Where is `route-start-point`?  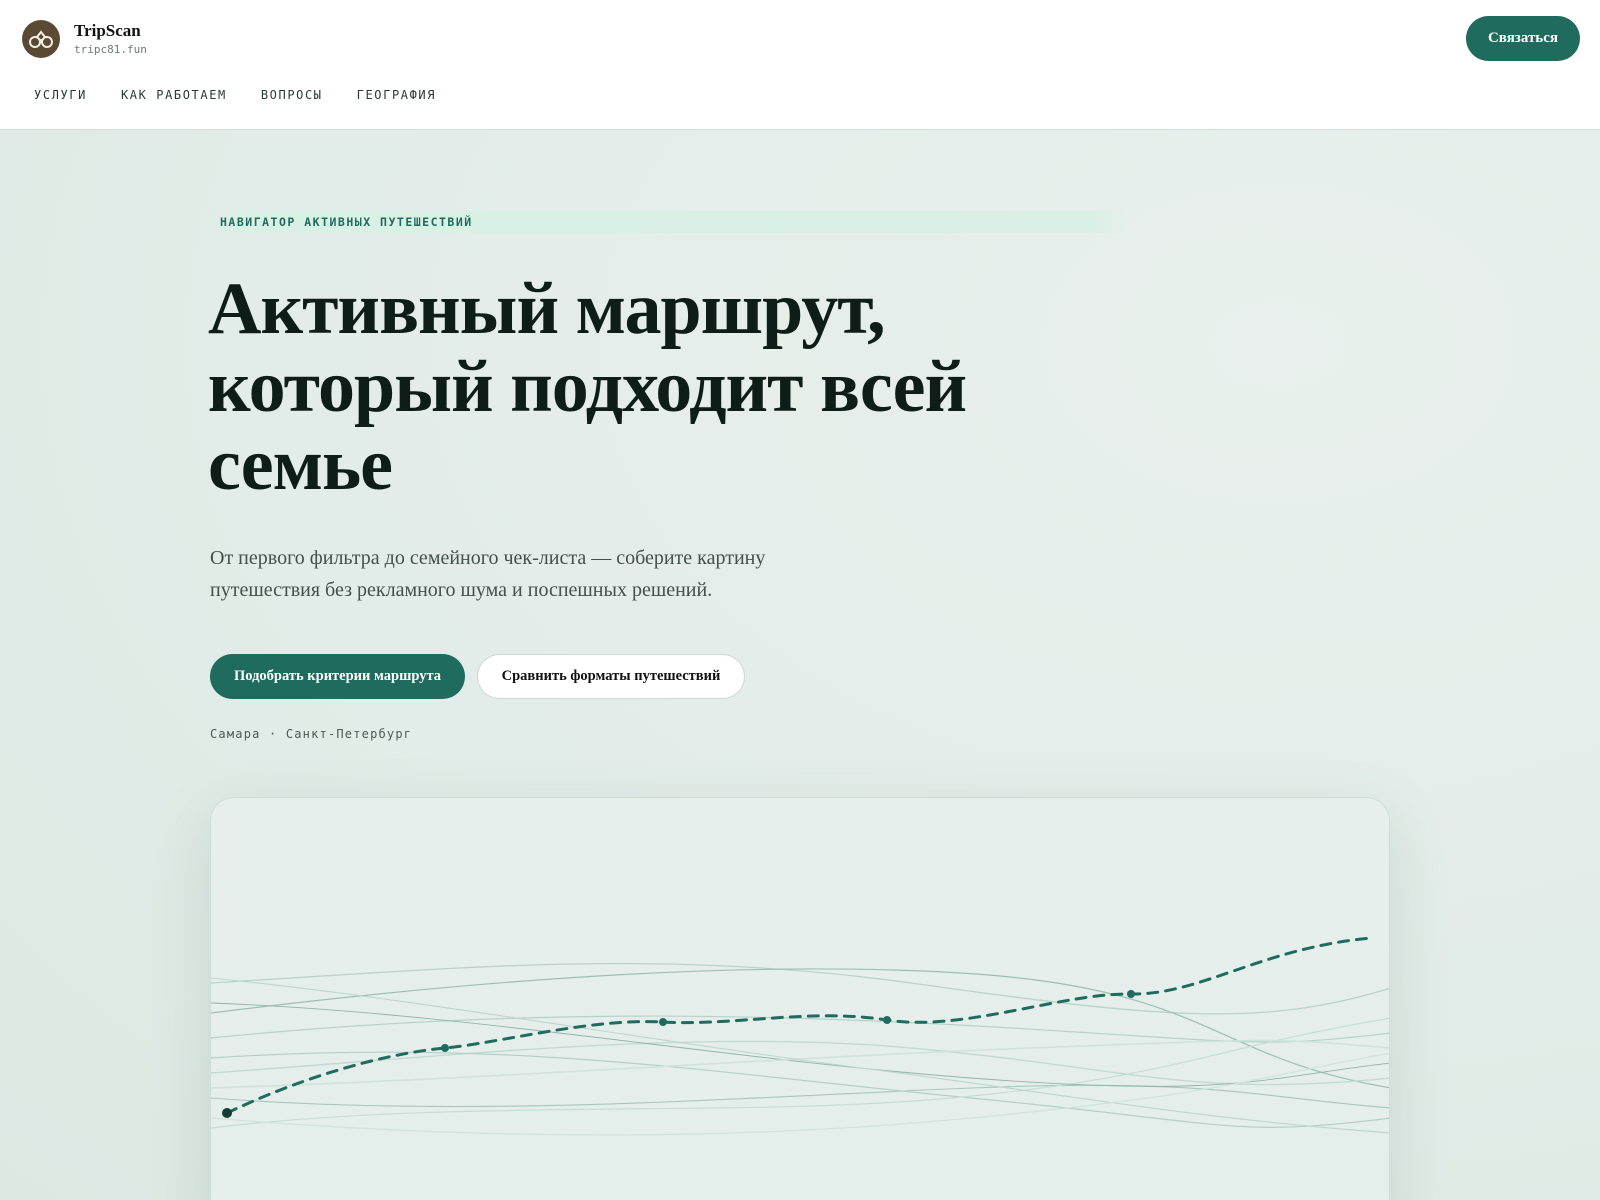 route-start-point is located at coordinates (227, 1113).